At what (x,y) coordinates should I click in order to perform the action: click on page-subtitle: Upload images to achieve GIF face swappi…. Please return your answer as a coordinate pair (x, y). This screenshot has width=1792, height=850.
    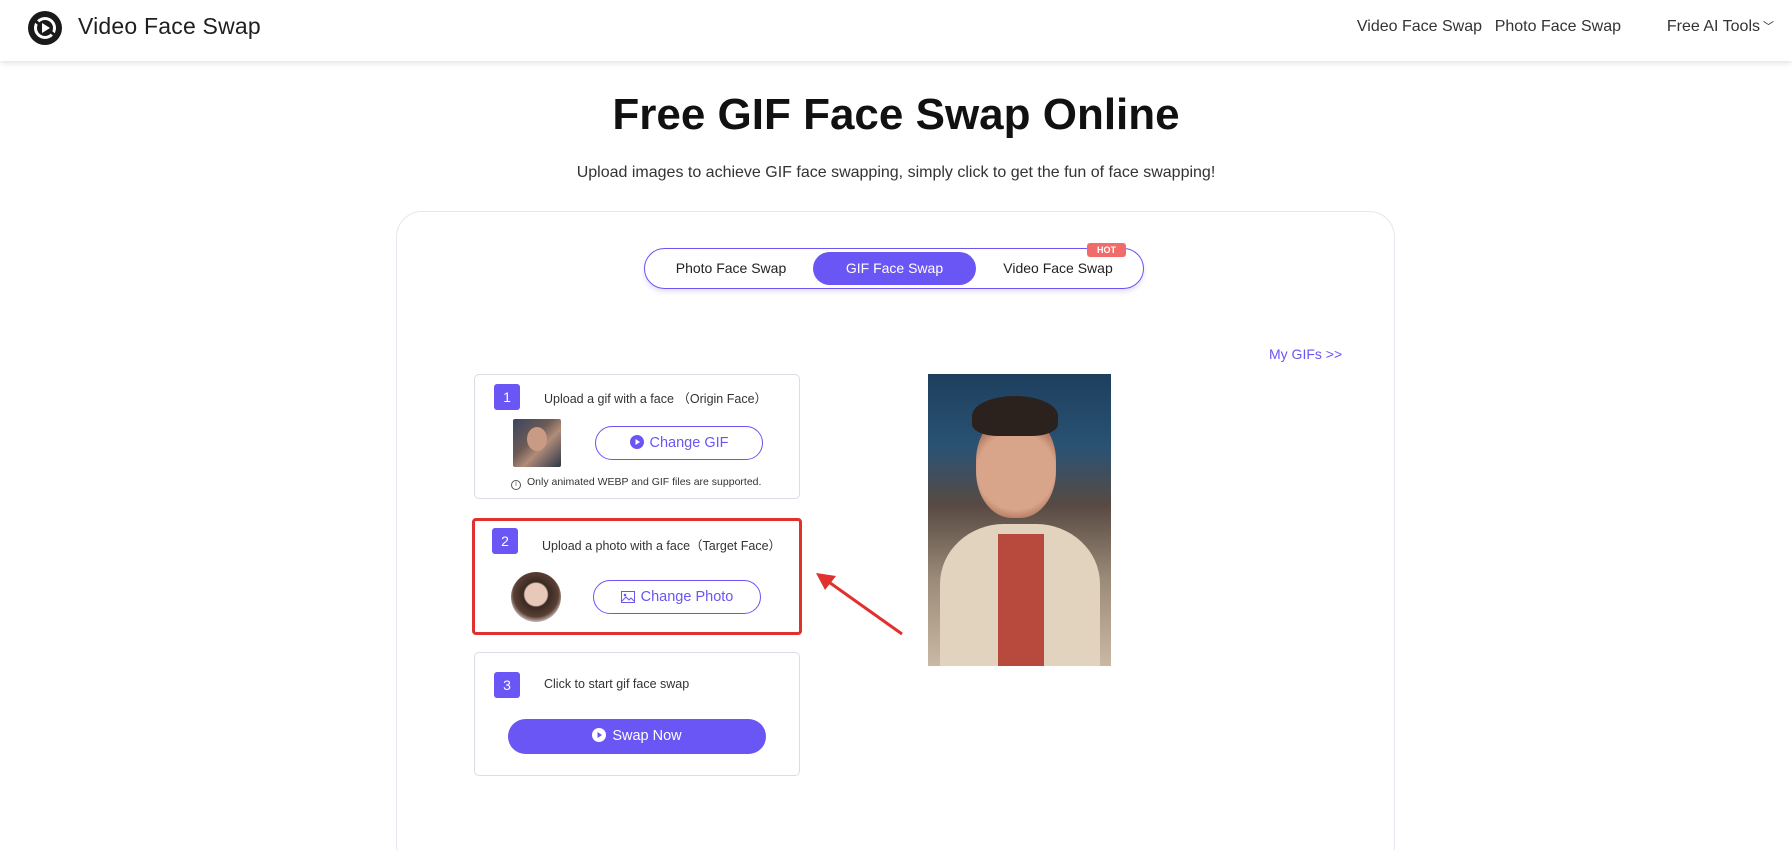
    Looking at the image, I should click on (896, 172).